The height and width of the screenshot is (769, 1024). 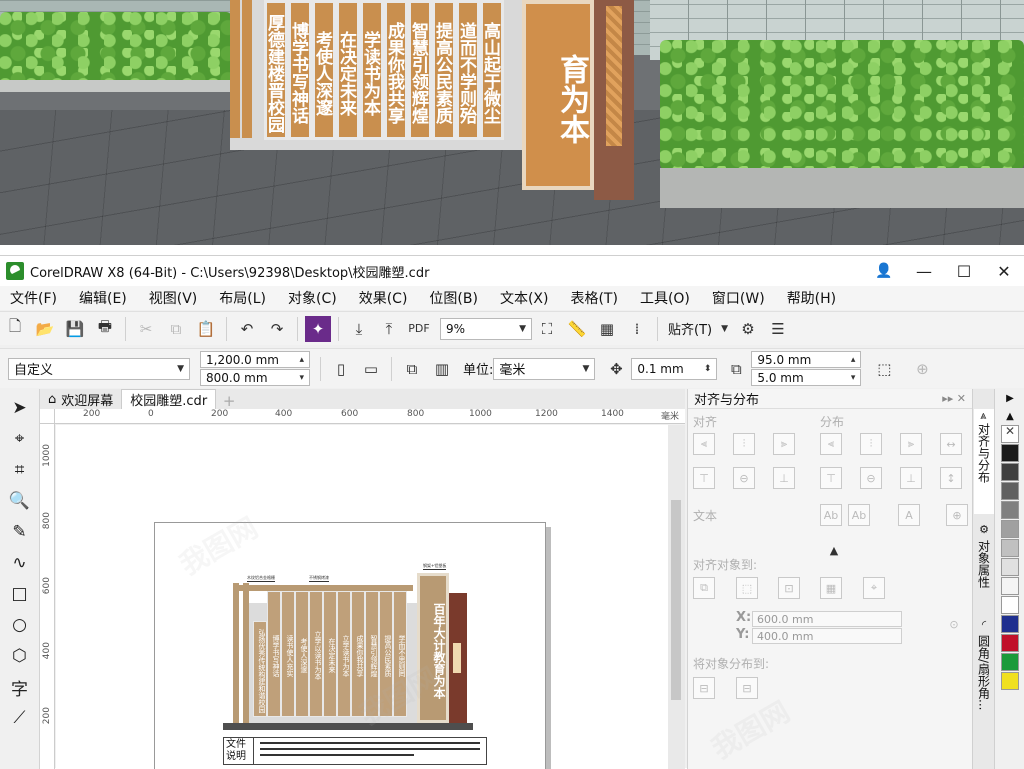 I want to click on page-height-field: 800.0 mm ▾, so click(x=255, y=377).